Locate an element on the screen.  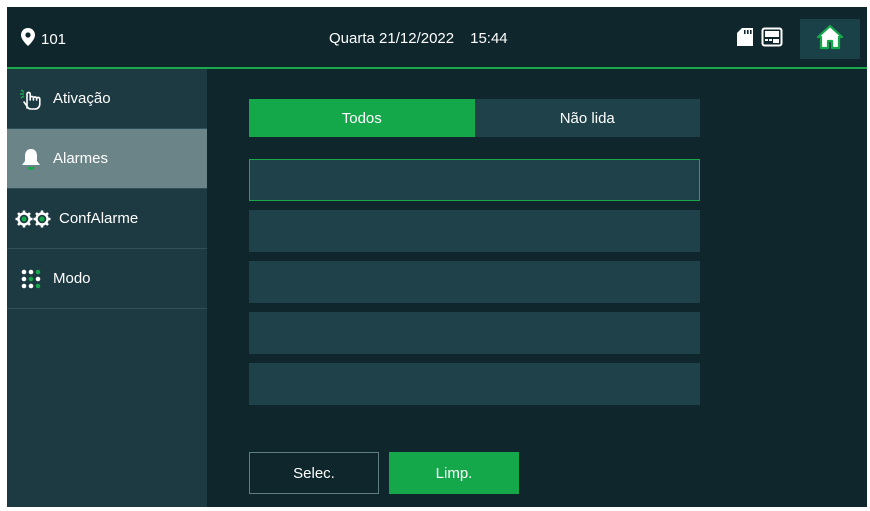
sd-card-icon is located at coordinates (745, 39).